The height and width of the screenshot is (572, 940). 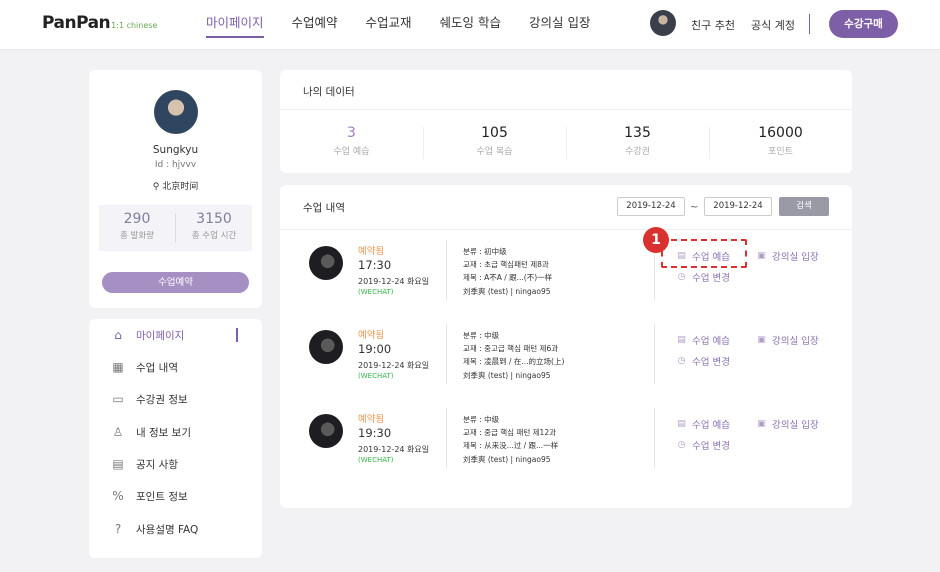 What do you see at coordinates (99, 23) in the screenshot?
I see `logo: PanPan 1:1 chinese` at bounding box center [99, 23].